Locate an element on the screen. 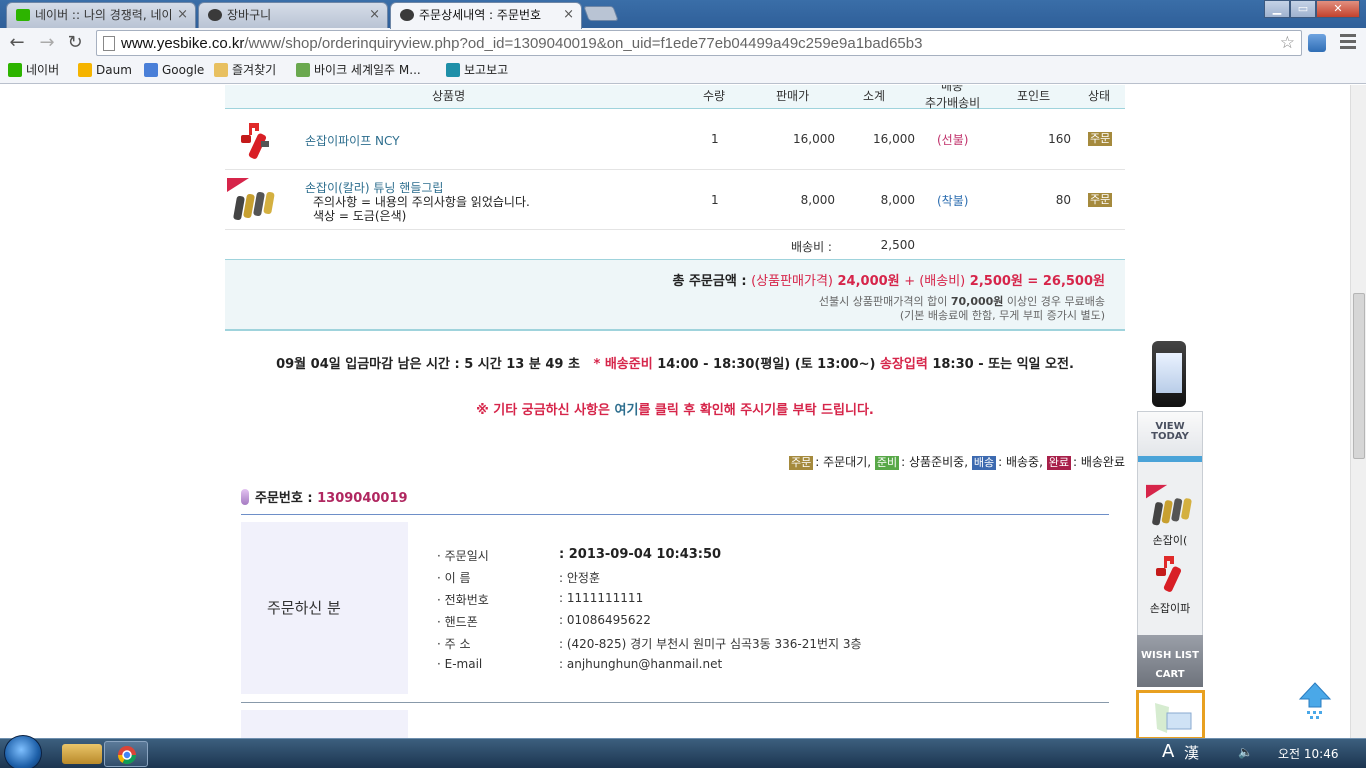 The height and width of the screenshot is (768, 1366). status-legend: 주문: 주문대기, 준비: 상품준비중, 배송: 배송중, 완료: 배송완료 is located at coordinates (956, 462).